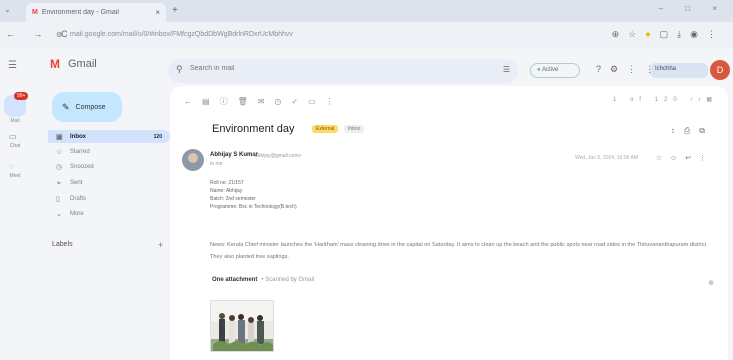  Describe the element at coordinates (677, 158) in the screenshot. I see `emoji-icon: ☺` at that location.